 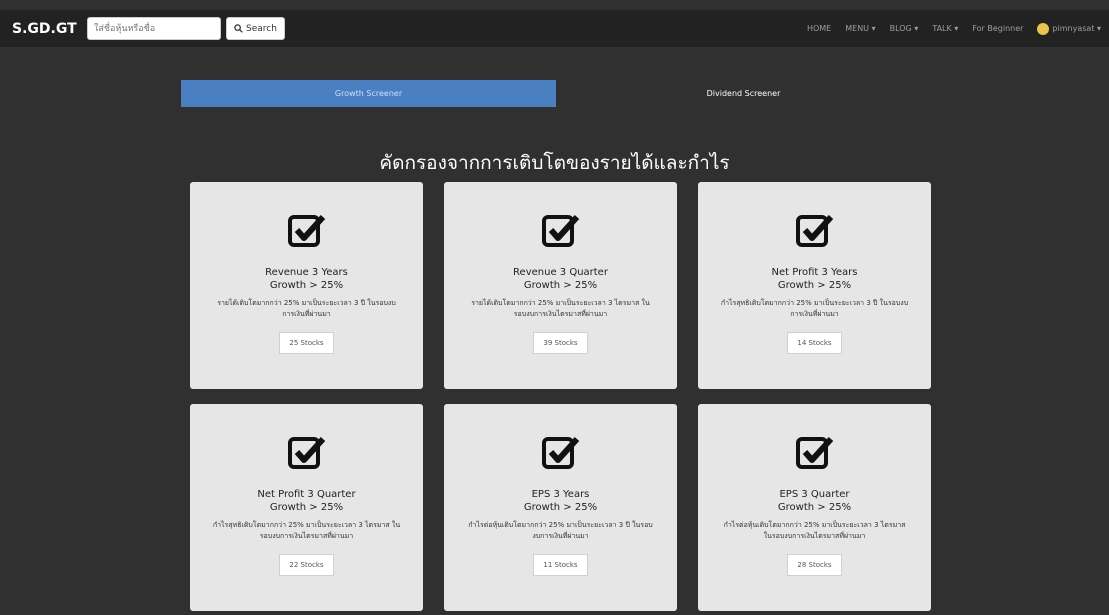 What do you see at coordinates (306, 494) in the screenshot?
I see `card-title-line: Net Profit 3 Quarter` at bounding box center [306, 494].